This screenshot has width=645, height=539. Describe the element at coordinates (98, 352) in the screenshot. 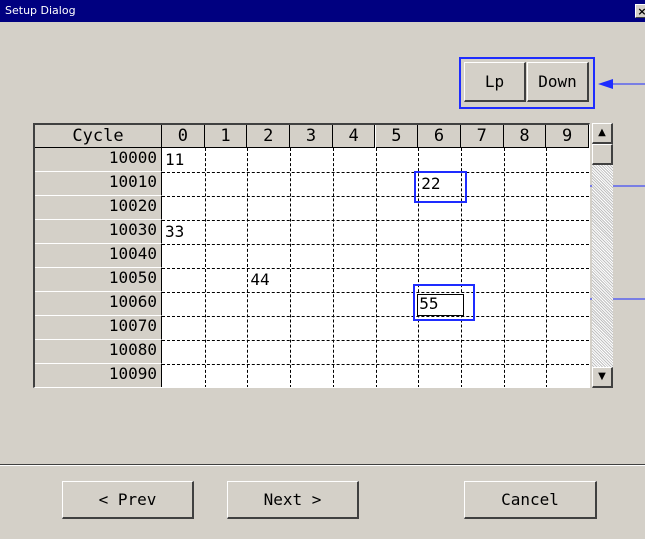

I see `row-header: 10080` at that location.